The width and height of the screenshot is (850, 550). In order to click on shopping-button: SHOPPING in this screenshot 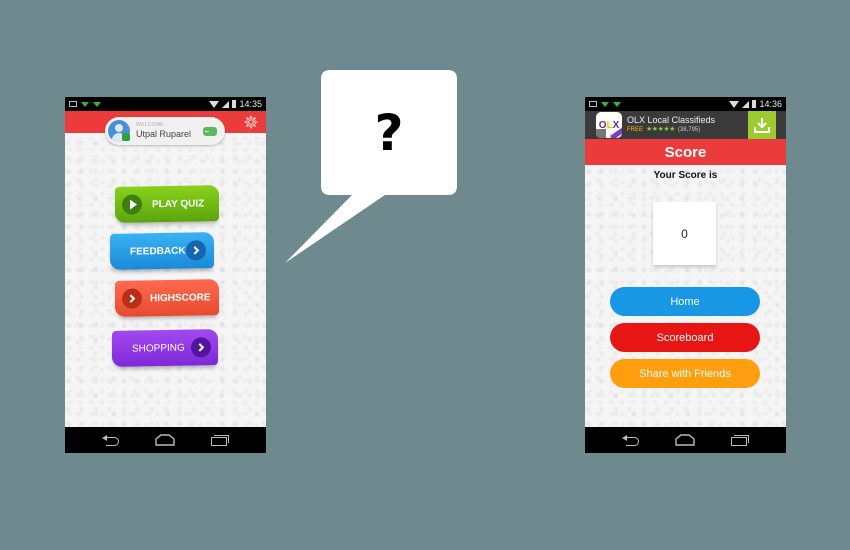, I will do `click(165, 348)`.